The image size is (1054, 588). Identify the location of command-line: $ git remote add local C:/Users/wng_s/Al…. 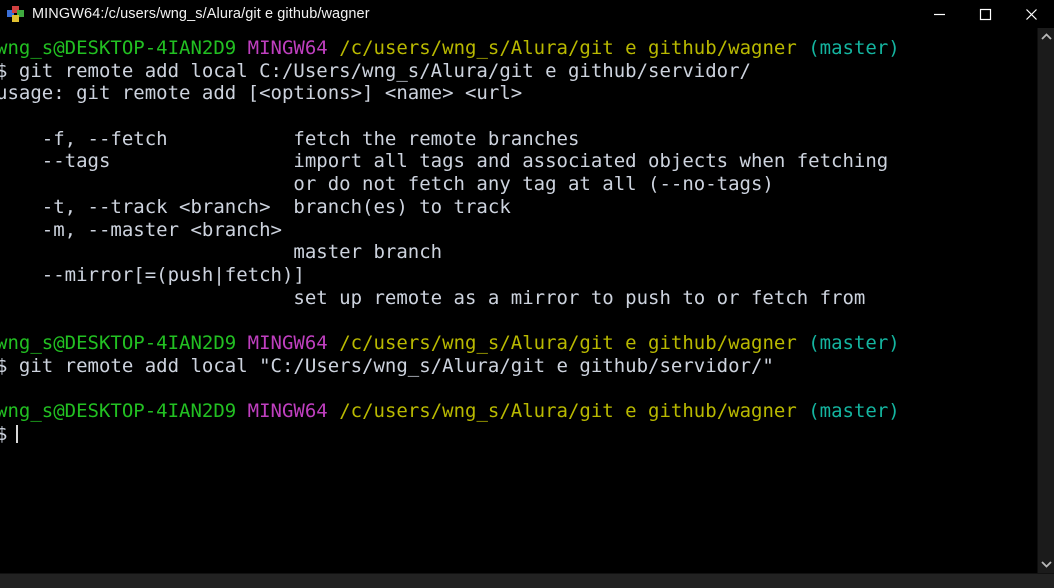
(518, 71).